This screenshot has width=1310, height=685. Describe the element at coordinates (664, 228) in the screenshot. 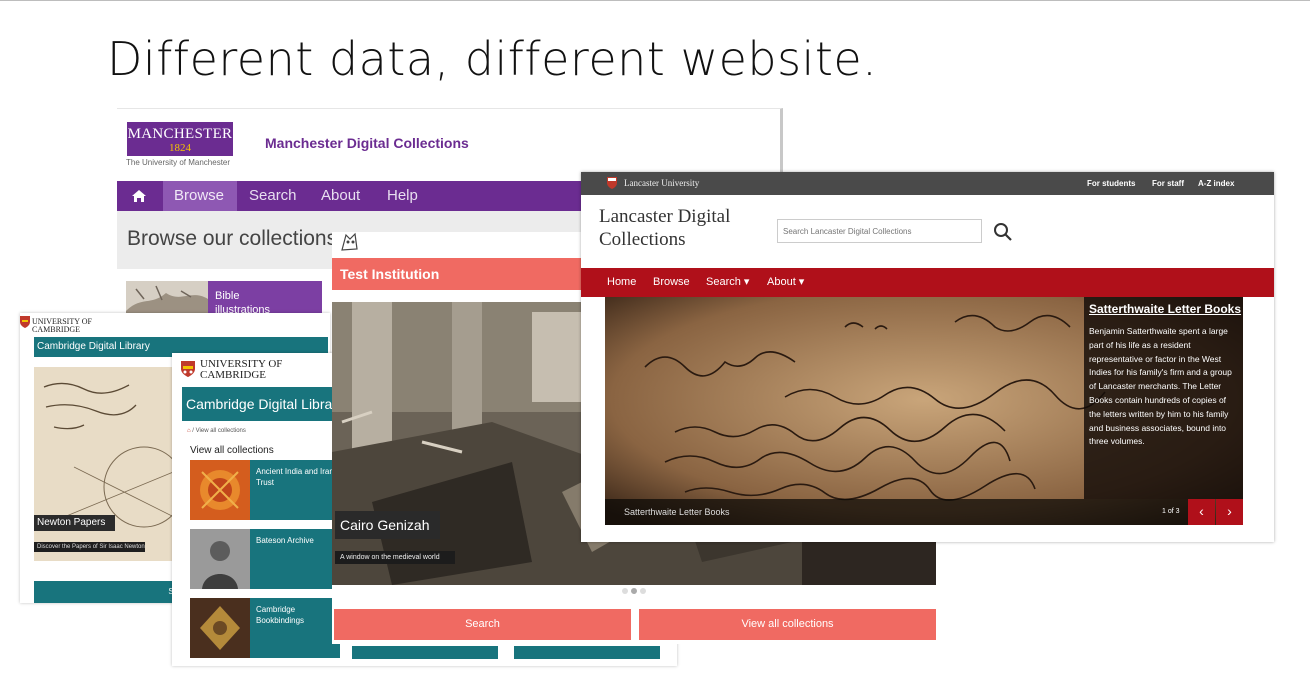

I see `lancaster-site-title: Lancaster Digital Collections` at that location.